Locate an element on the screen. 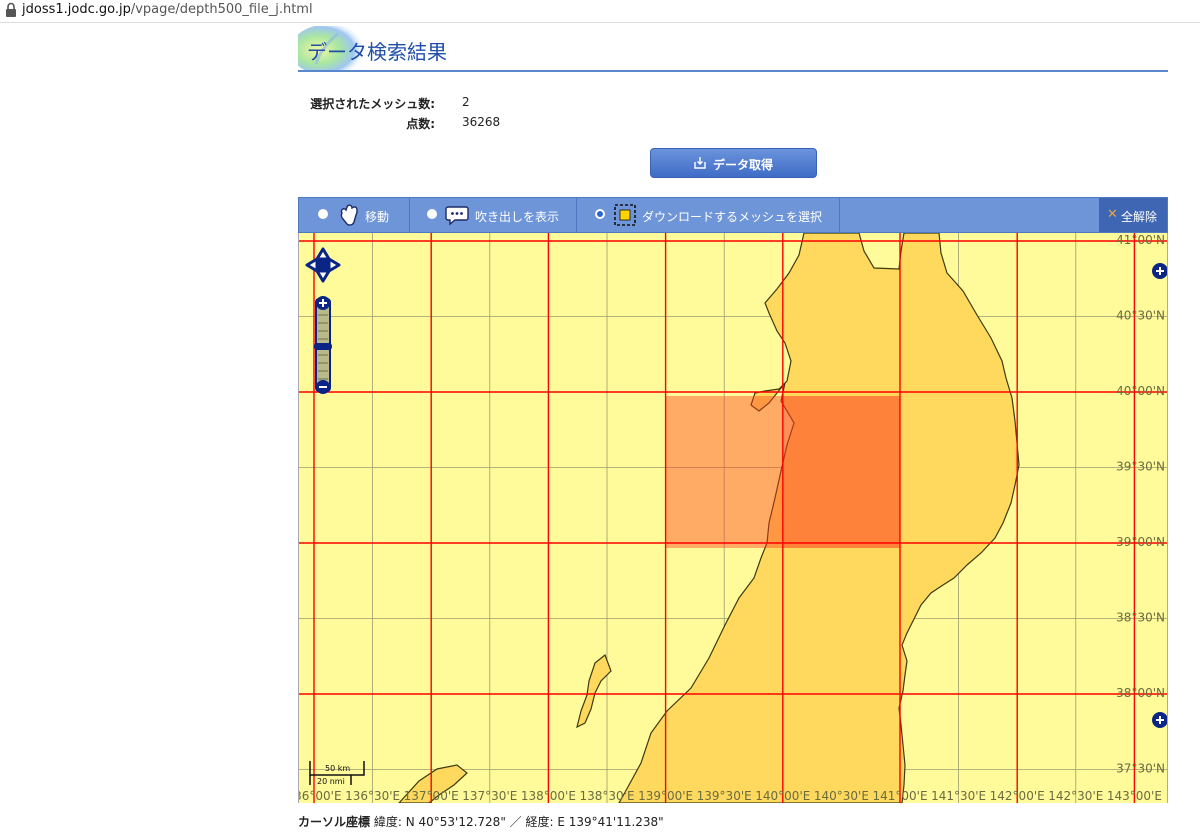  latitude-label: 41°00'N is located at coordinates (1140, 240).